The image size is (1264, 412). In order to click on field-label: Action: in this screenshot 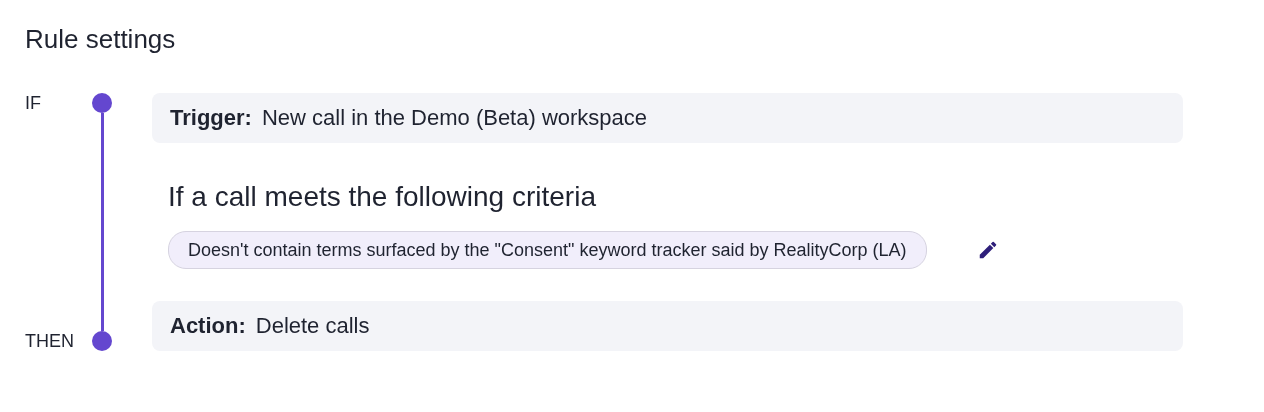, I will do `click(208, 326)`.